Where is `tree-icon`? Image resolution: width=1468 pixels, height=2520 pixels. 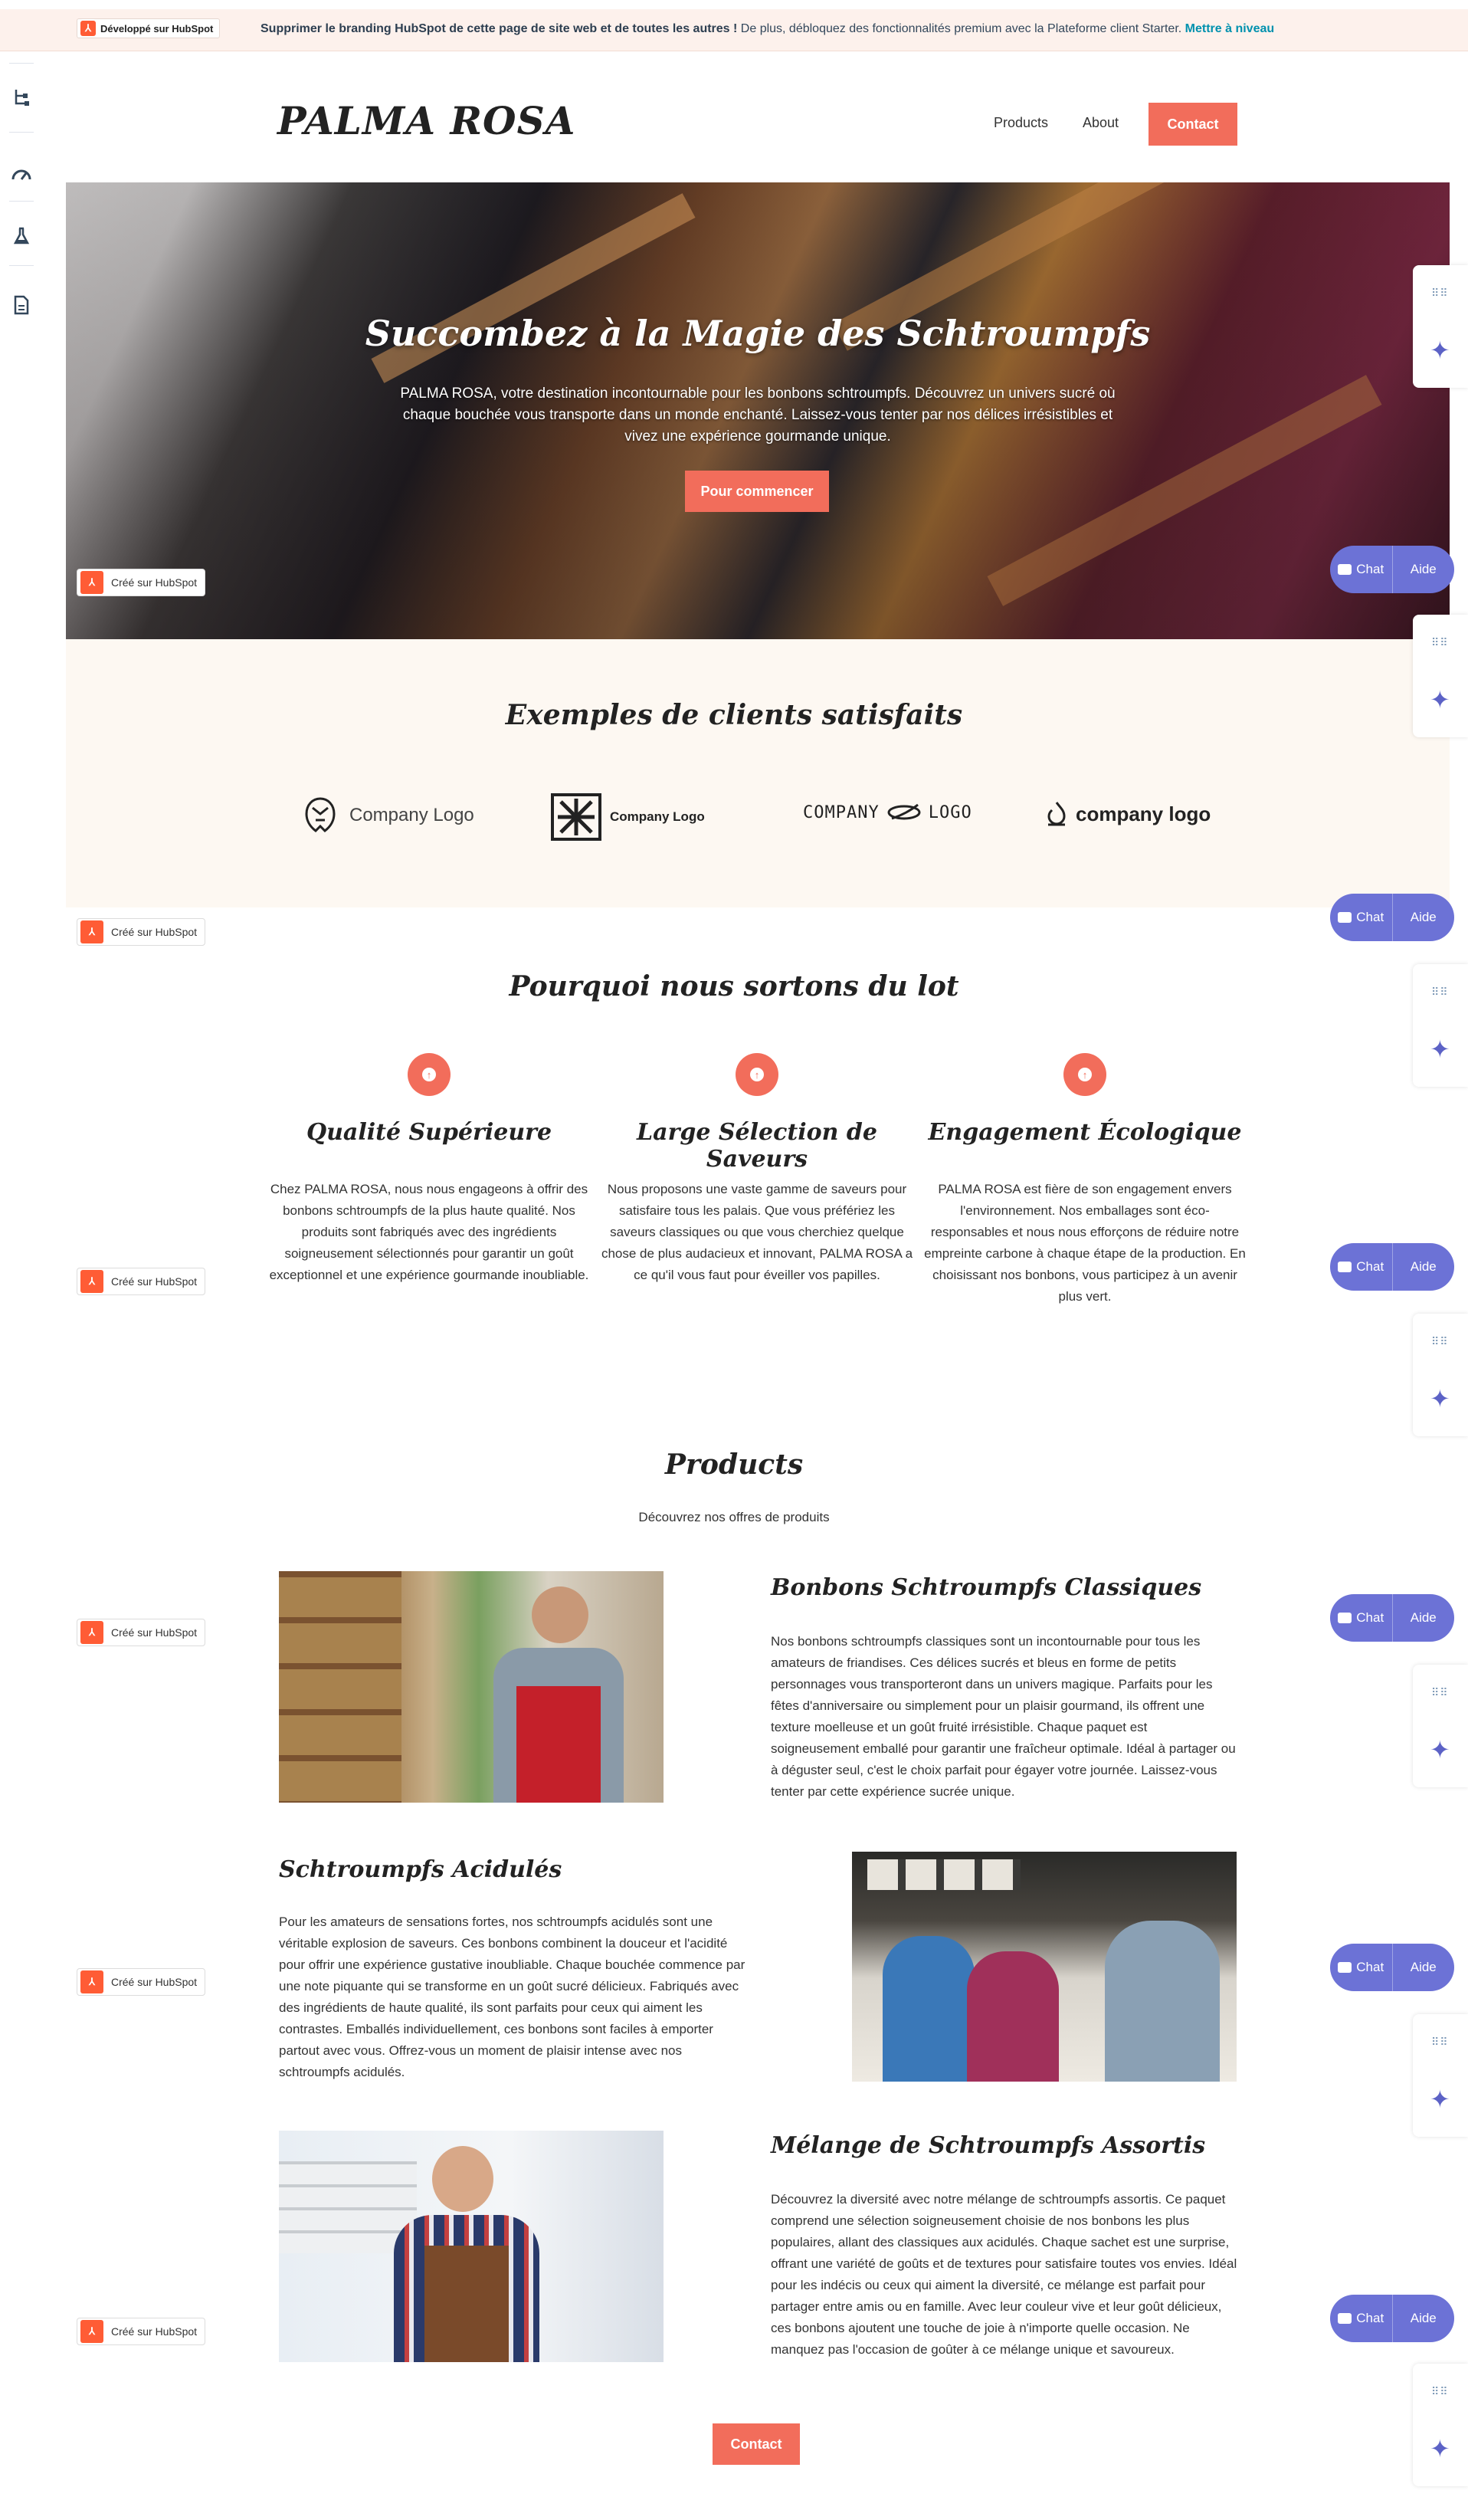 tree-icon is located at coordinates (21, 98).